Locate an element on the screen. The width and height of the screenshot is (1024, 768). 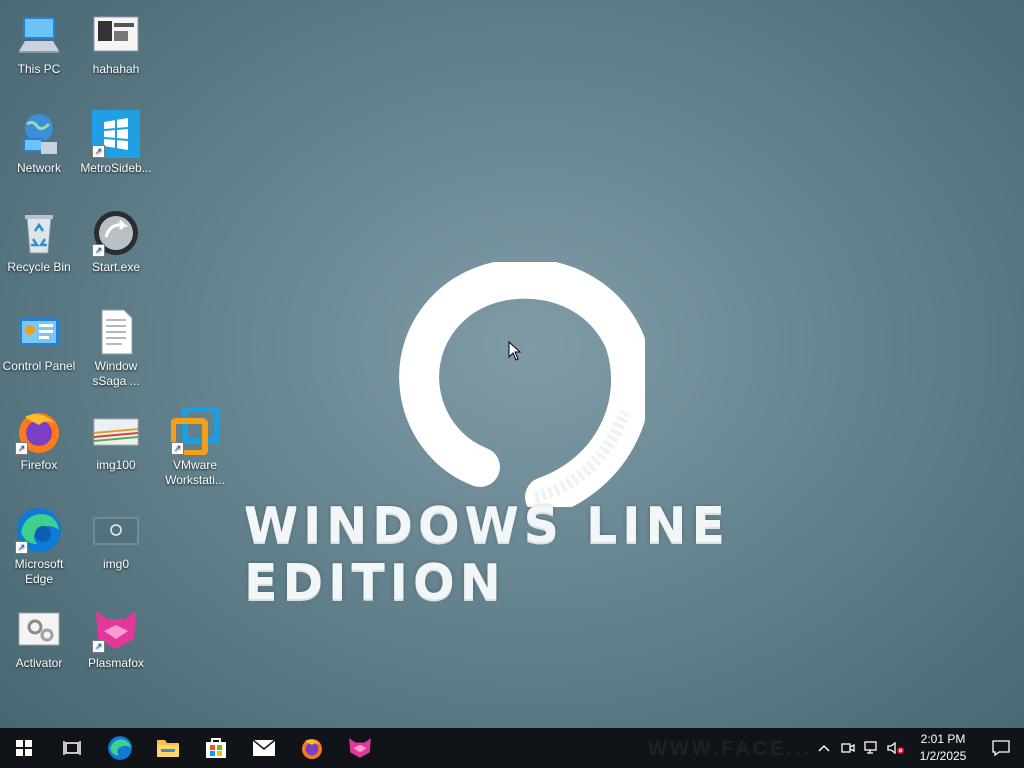
desktop-icon-label: Network is located at coordinates (38, 168).